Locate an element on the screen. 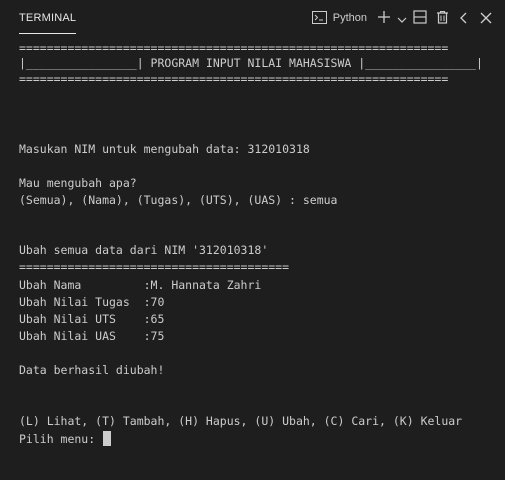 This screenshot has height=480, width=505. chevron-down-icon is located at coordinates (402, 18).